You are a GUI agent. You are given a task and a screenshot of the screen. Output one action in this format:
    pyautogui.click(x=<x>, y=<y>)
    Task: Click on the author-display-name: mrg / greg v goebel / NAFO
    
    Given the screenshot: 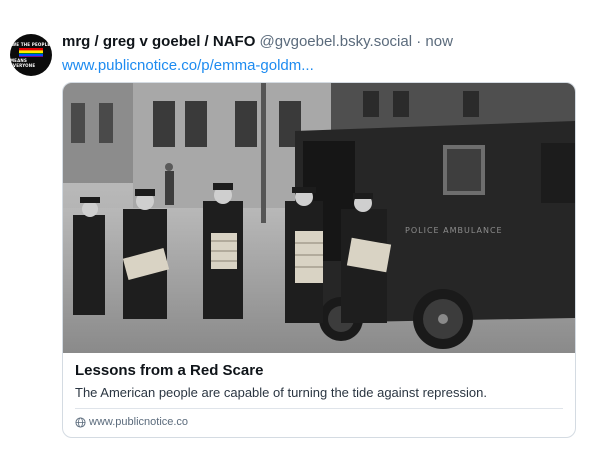 What is the action you would take?
    pyautogui.click(x=158, y=41)
    